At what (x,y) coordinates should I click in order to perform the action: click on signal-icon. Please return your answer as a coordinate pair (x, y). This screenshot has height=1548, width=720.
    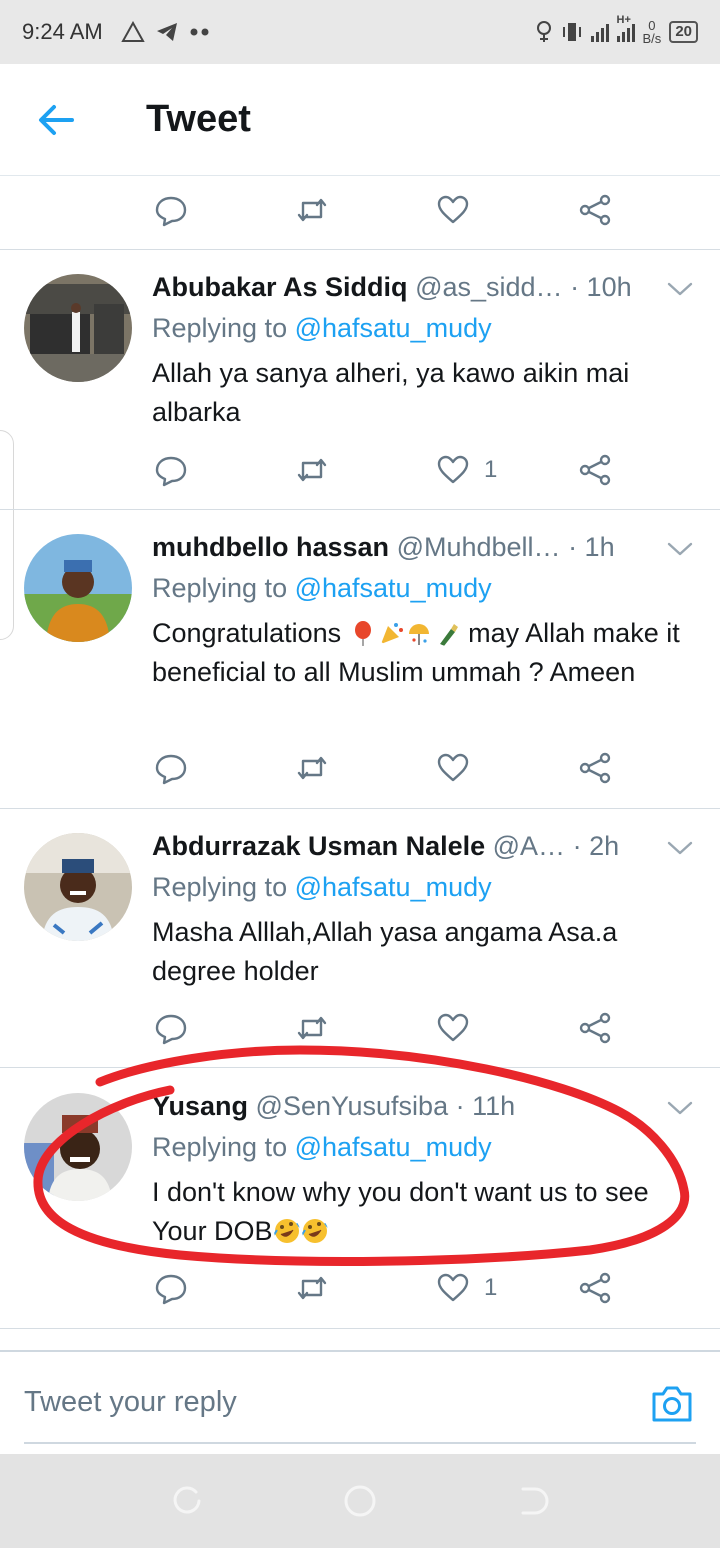
    Looking at the image, I should click on (599, 32).